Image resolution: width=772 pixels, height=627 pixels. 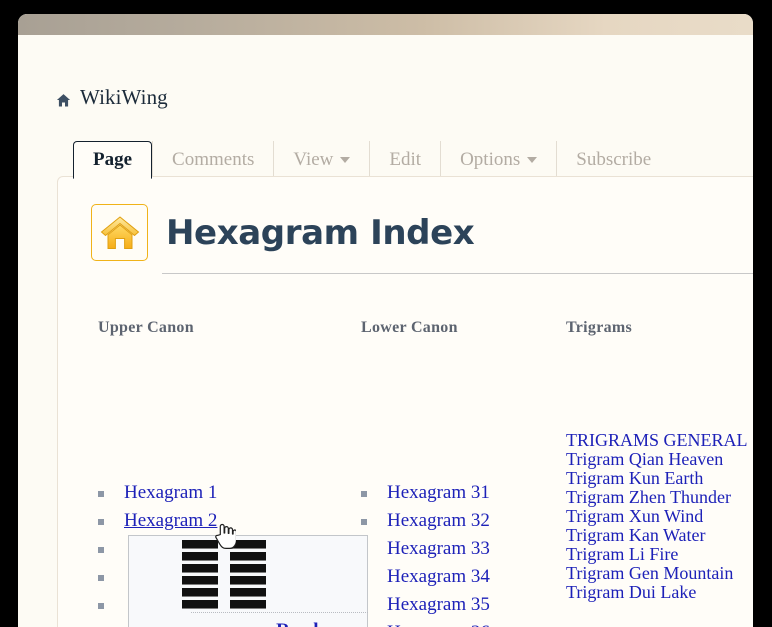 I want to click on trigram-link: Trigram Dui Lake, so click(x=631, y=592).